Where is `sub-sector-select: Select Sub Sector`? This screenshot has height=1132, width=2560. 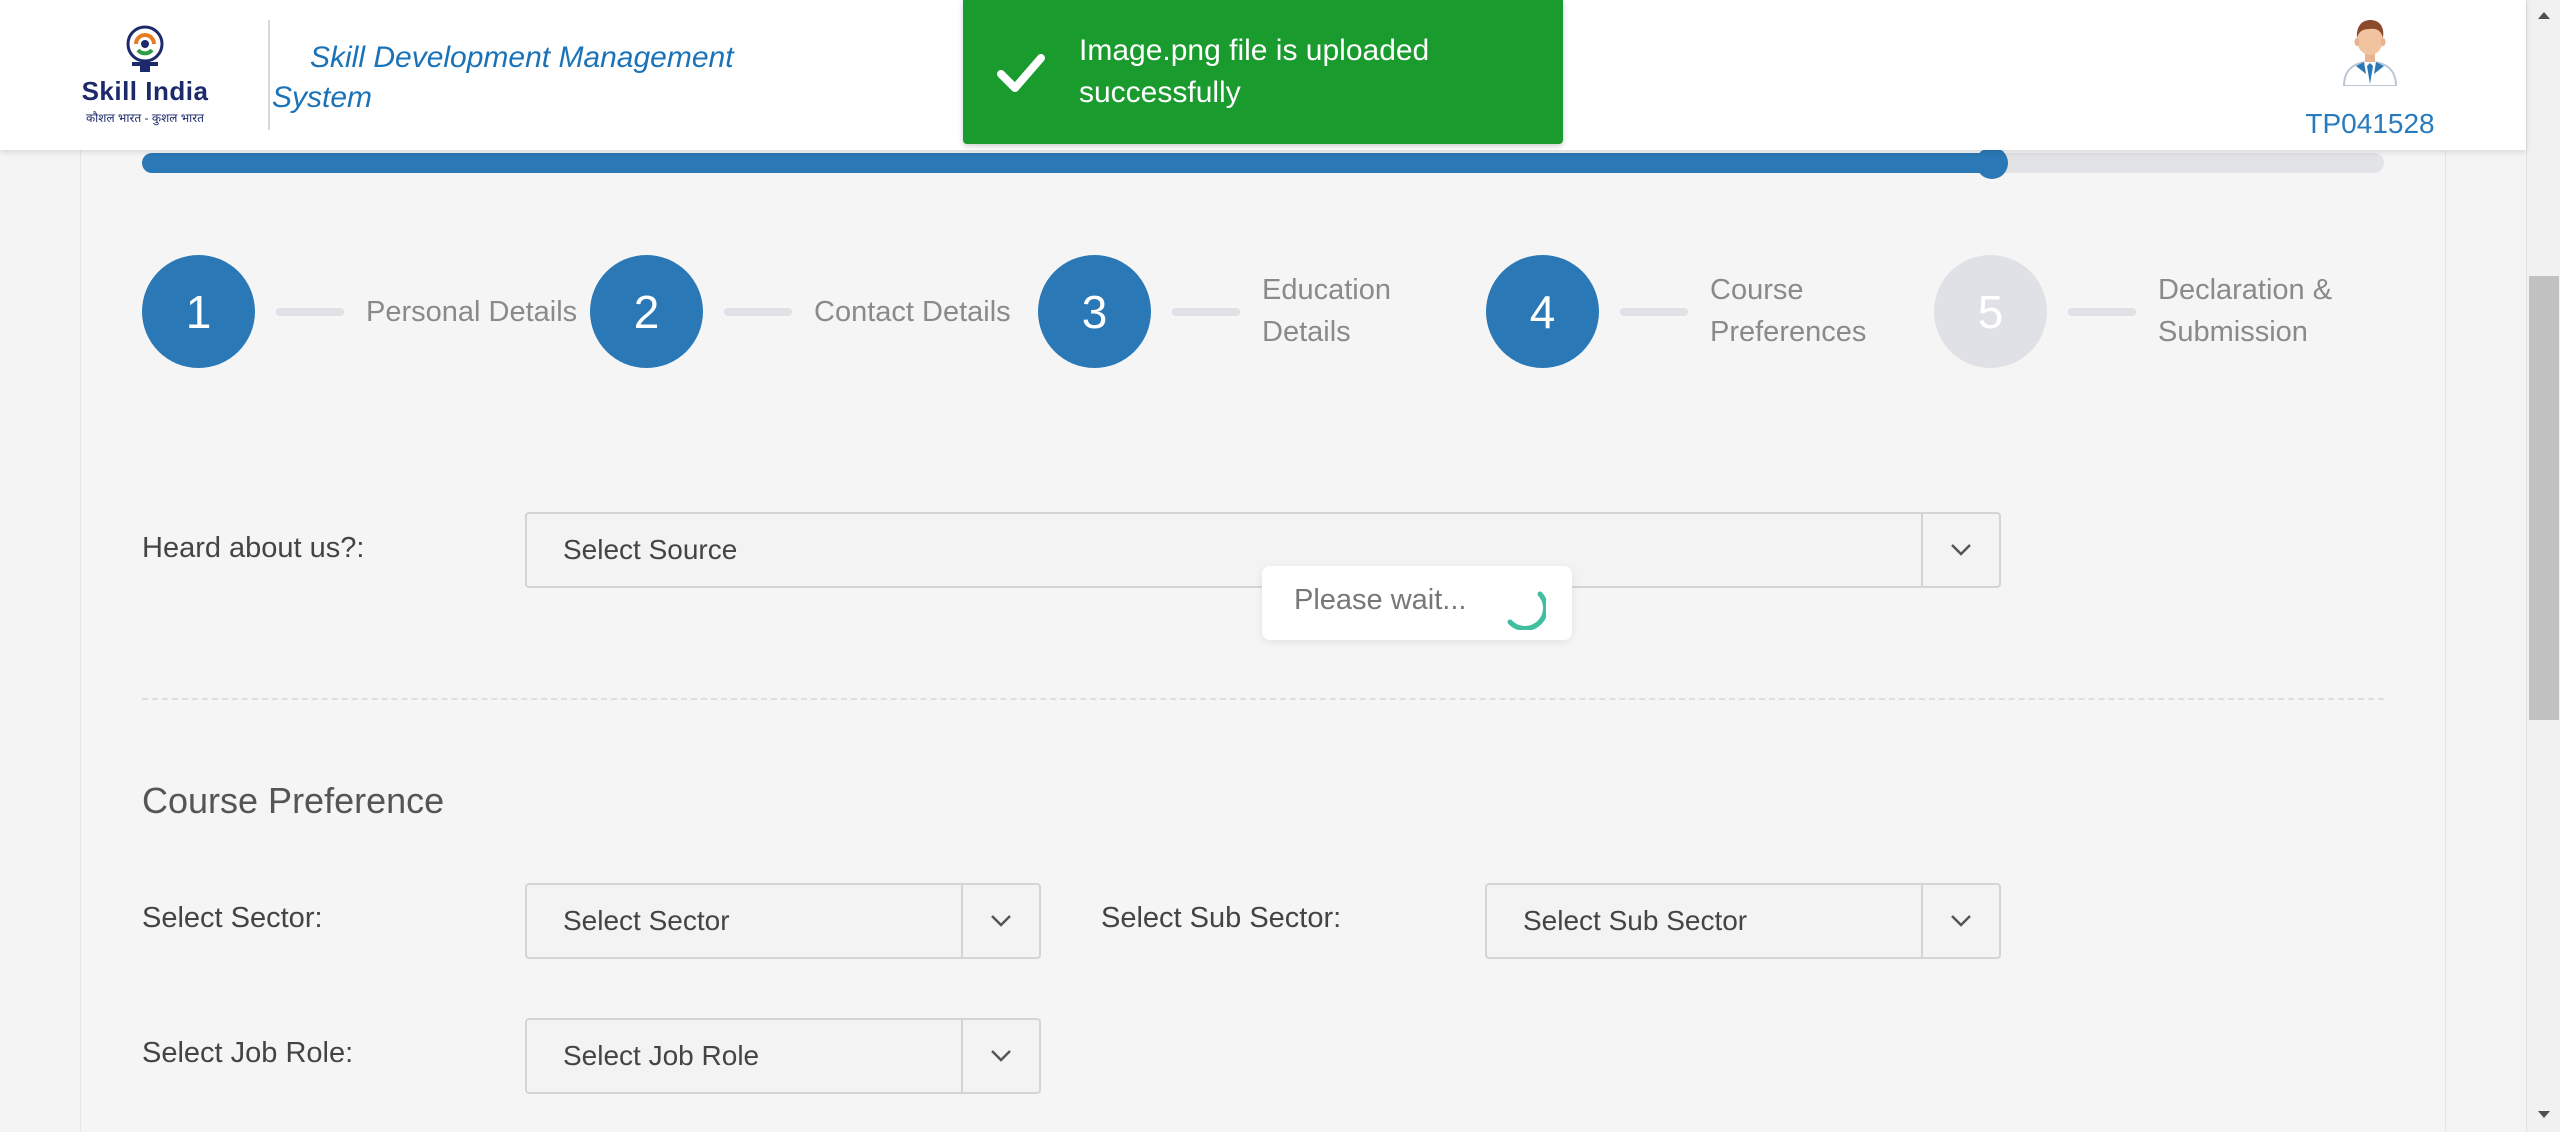 sub-sector-select: Select Sub Sector is located at coordinates (1743, 921).